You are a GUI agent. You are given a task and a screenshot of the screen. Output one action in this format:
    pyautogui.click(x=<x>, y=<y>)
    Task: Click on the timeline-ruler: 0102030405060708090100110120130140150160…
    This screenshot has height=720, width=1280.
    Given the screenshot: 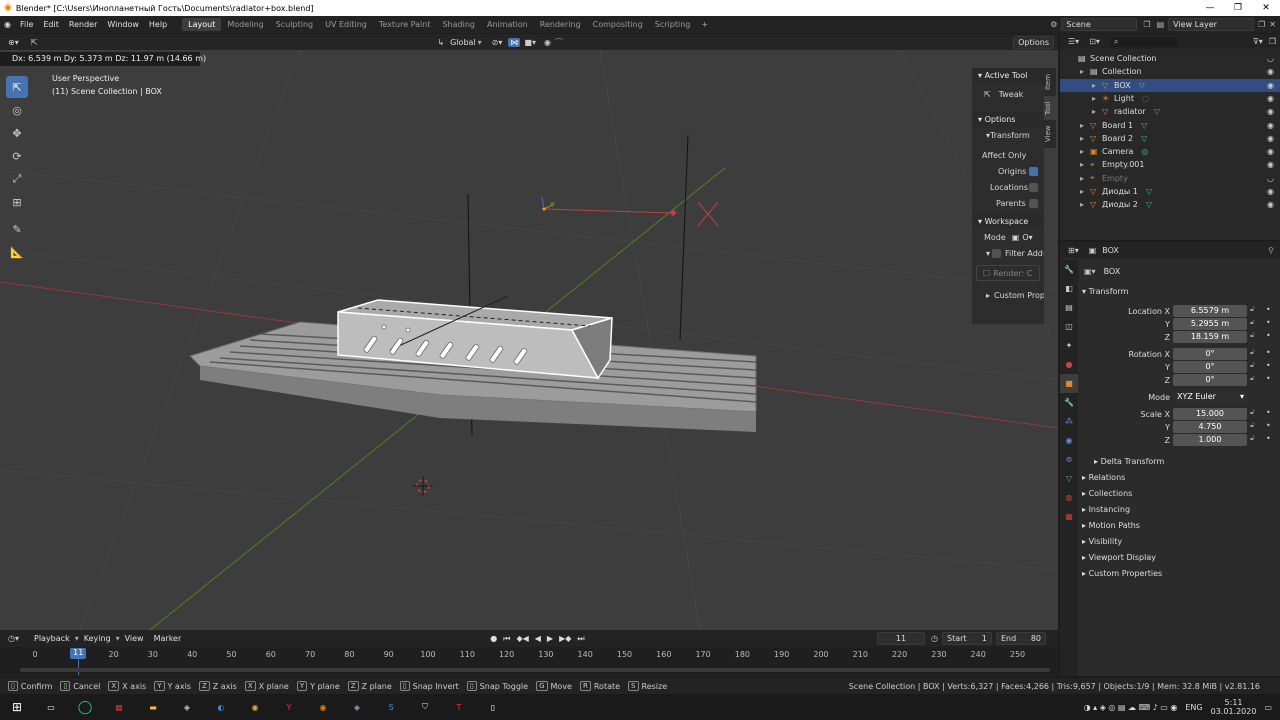 What is the action you would take?
    pyautogui.click(x=529, y=661)
    